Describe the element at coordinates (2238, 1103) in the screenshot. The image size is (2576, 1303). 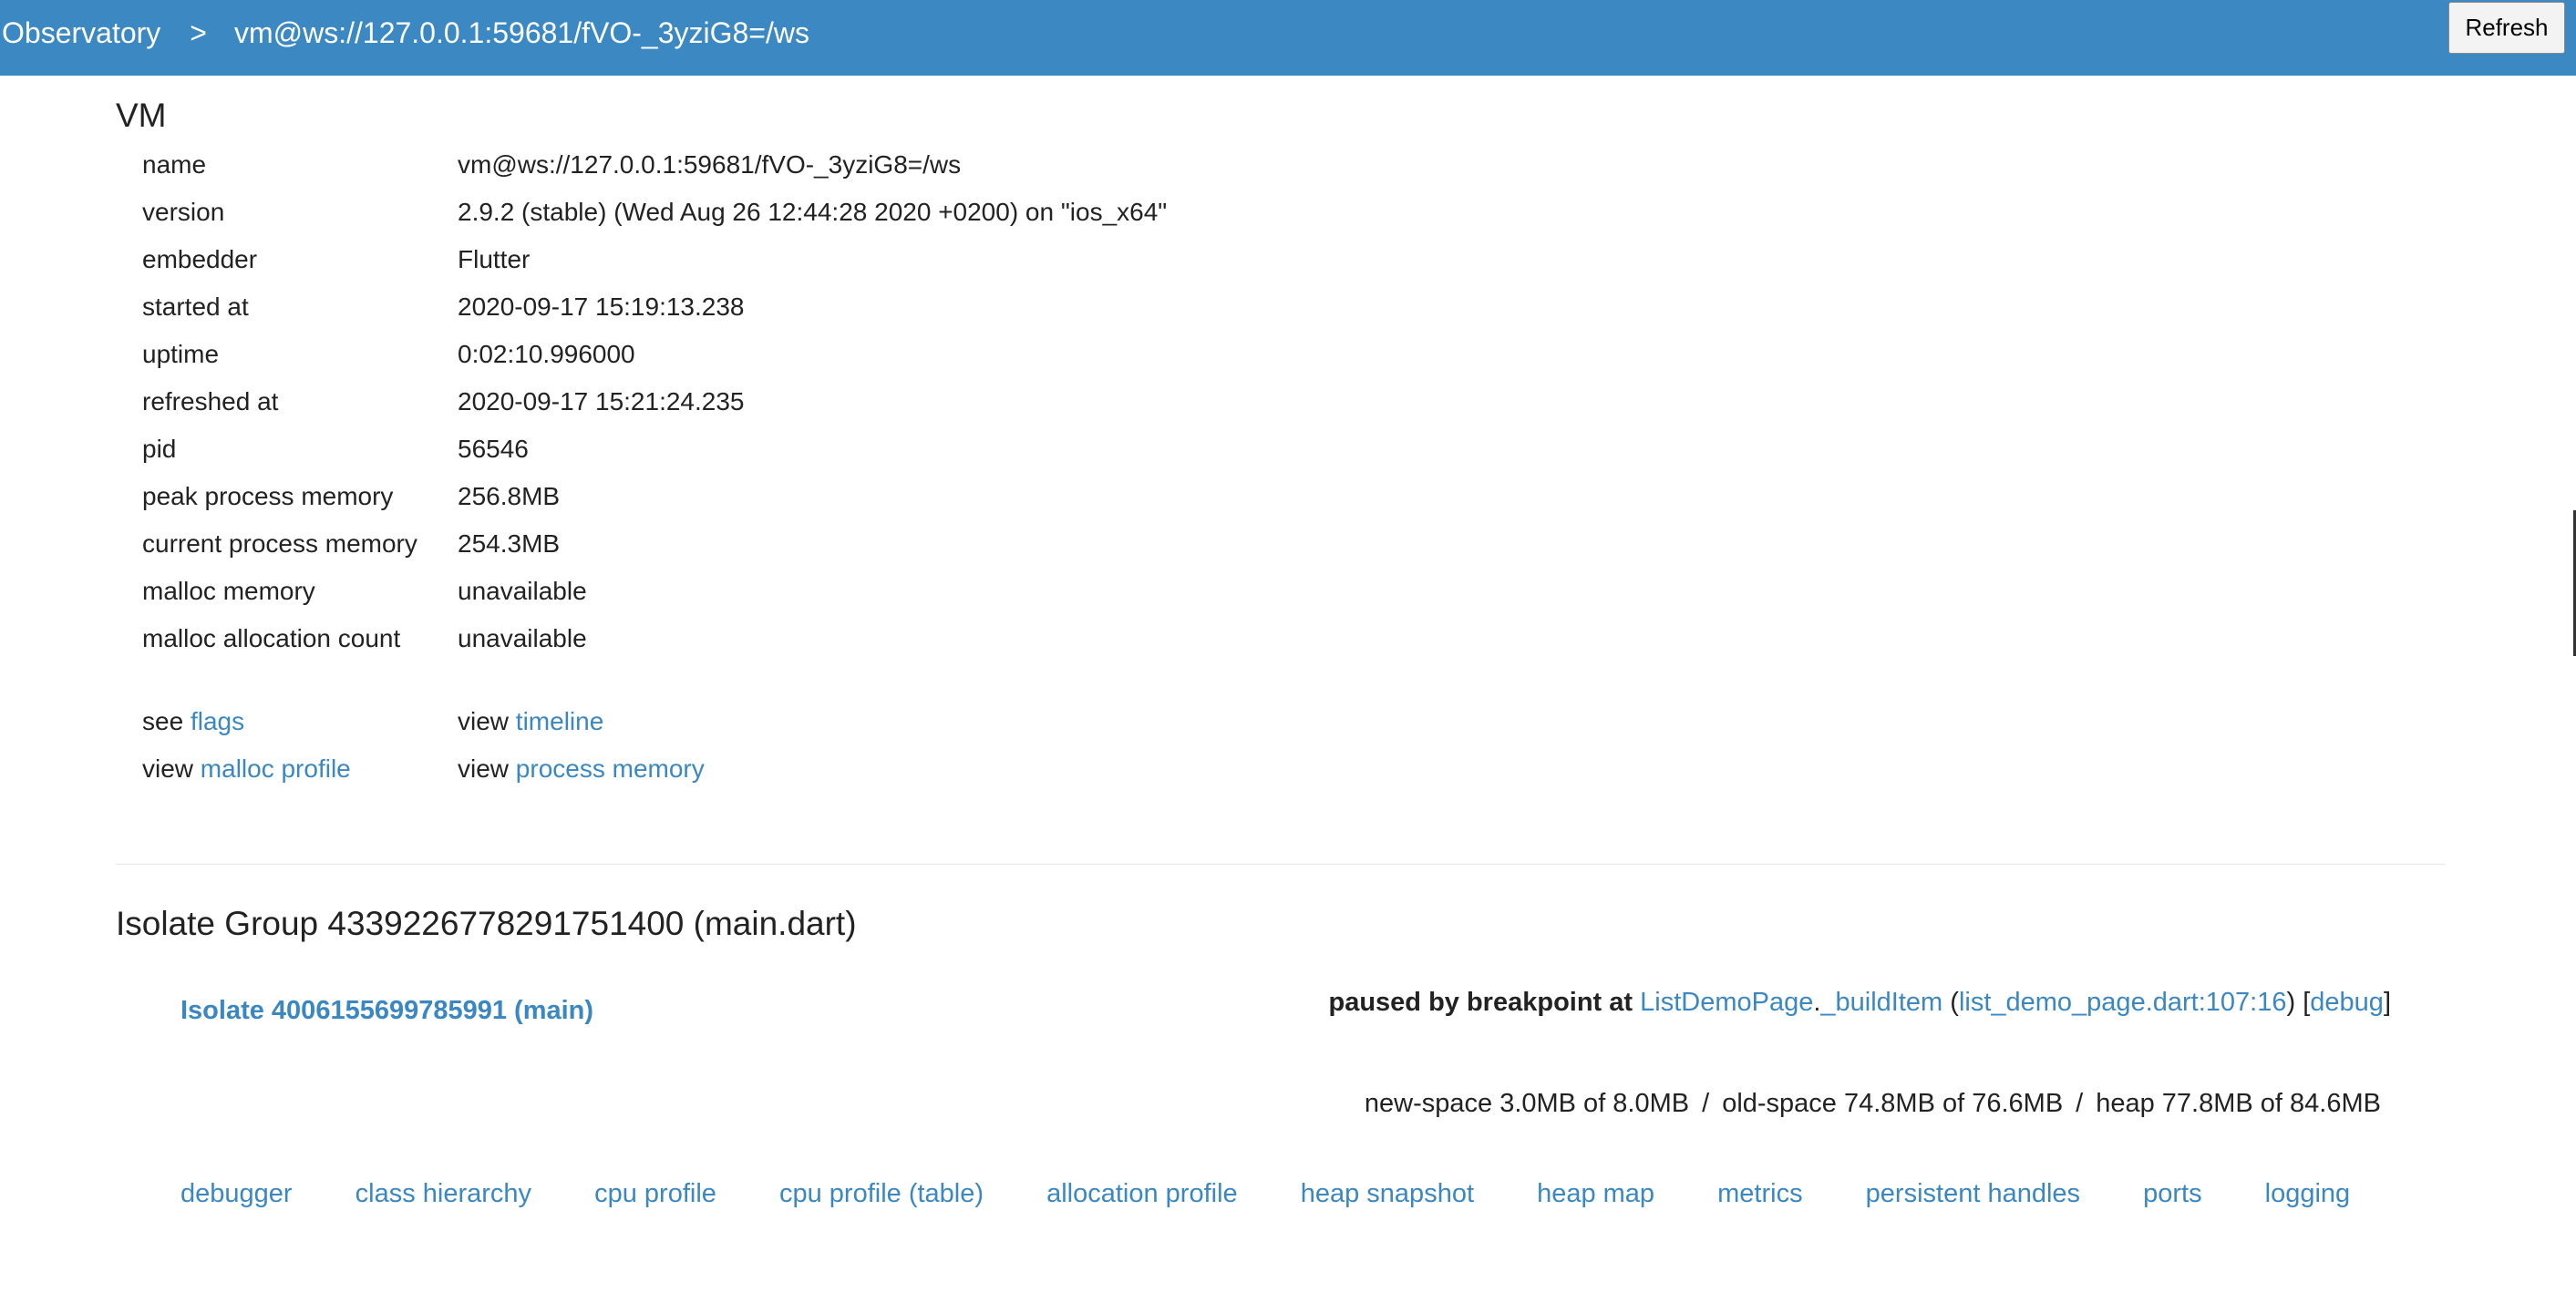
I see `heap-memory: heap 77.8MB of 84.6MB` at that location.